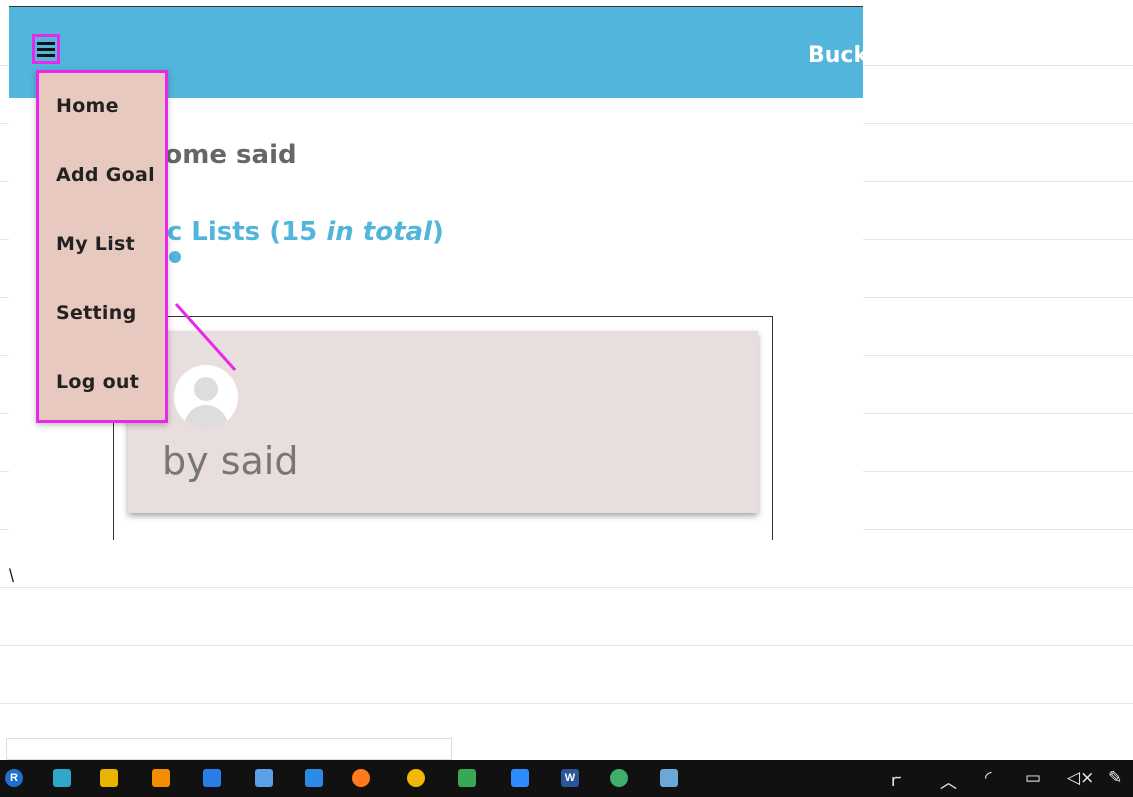 This screenshot has width=1133, height=797. What do you see at coordinates (1115, 778) in the screenshot?
I see `pen-icon: ✎` at bounding box center [1115, 778].